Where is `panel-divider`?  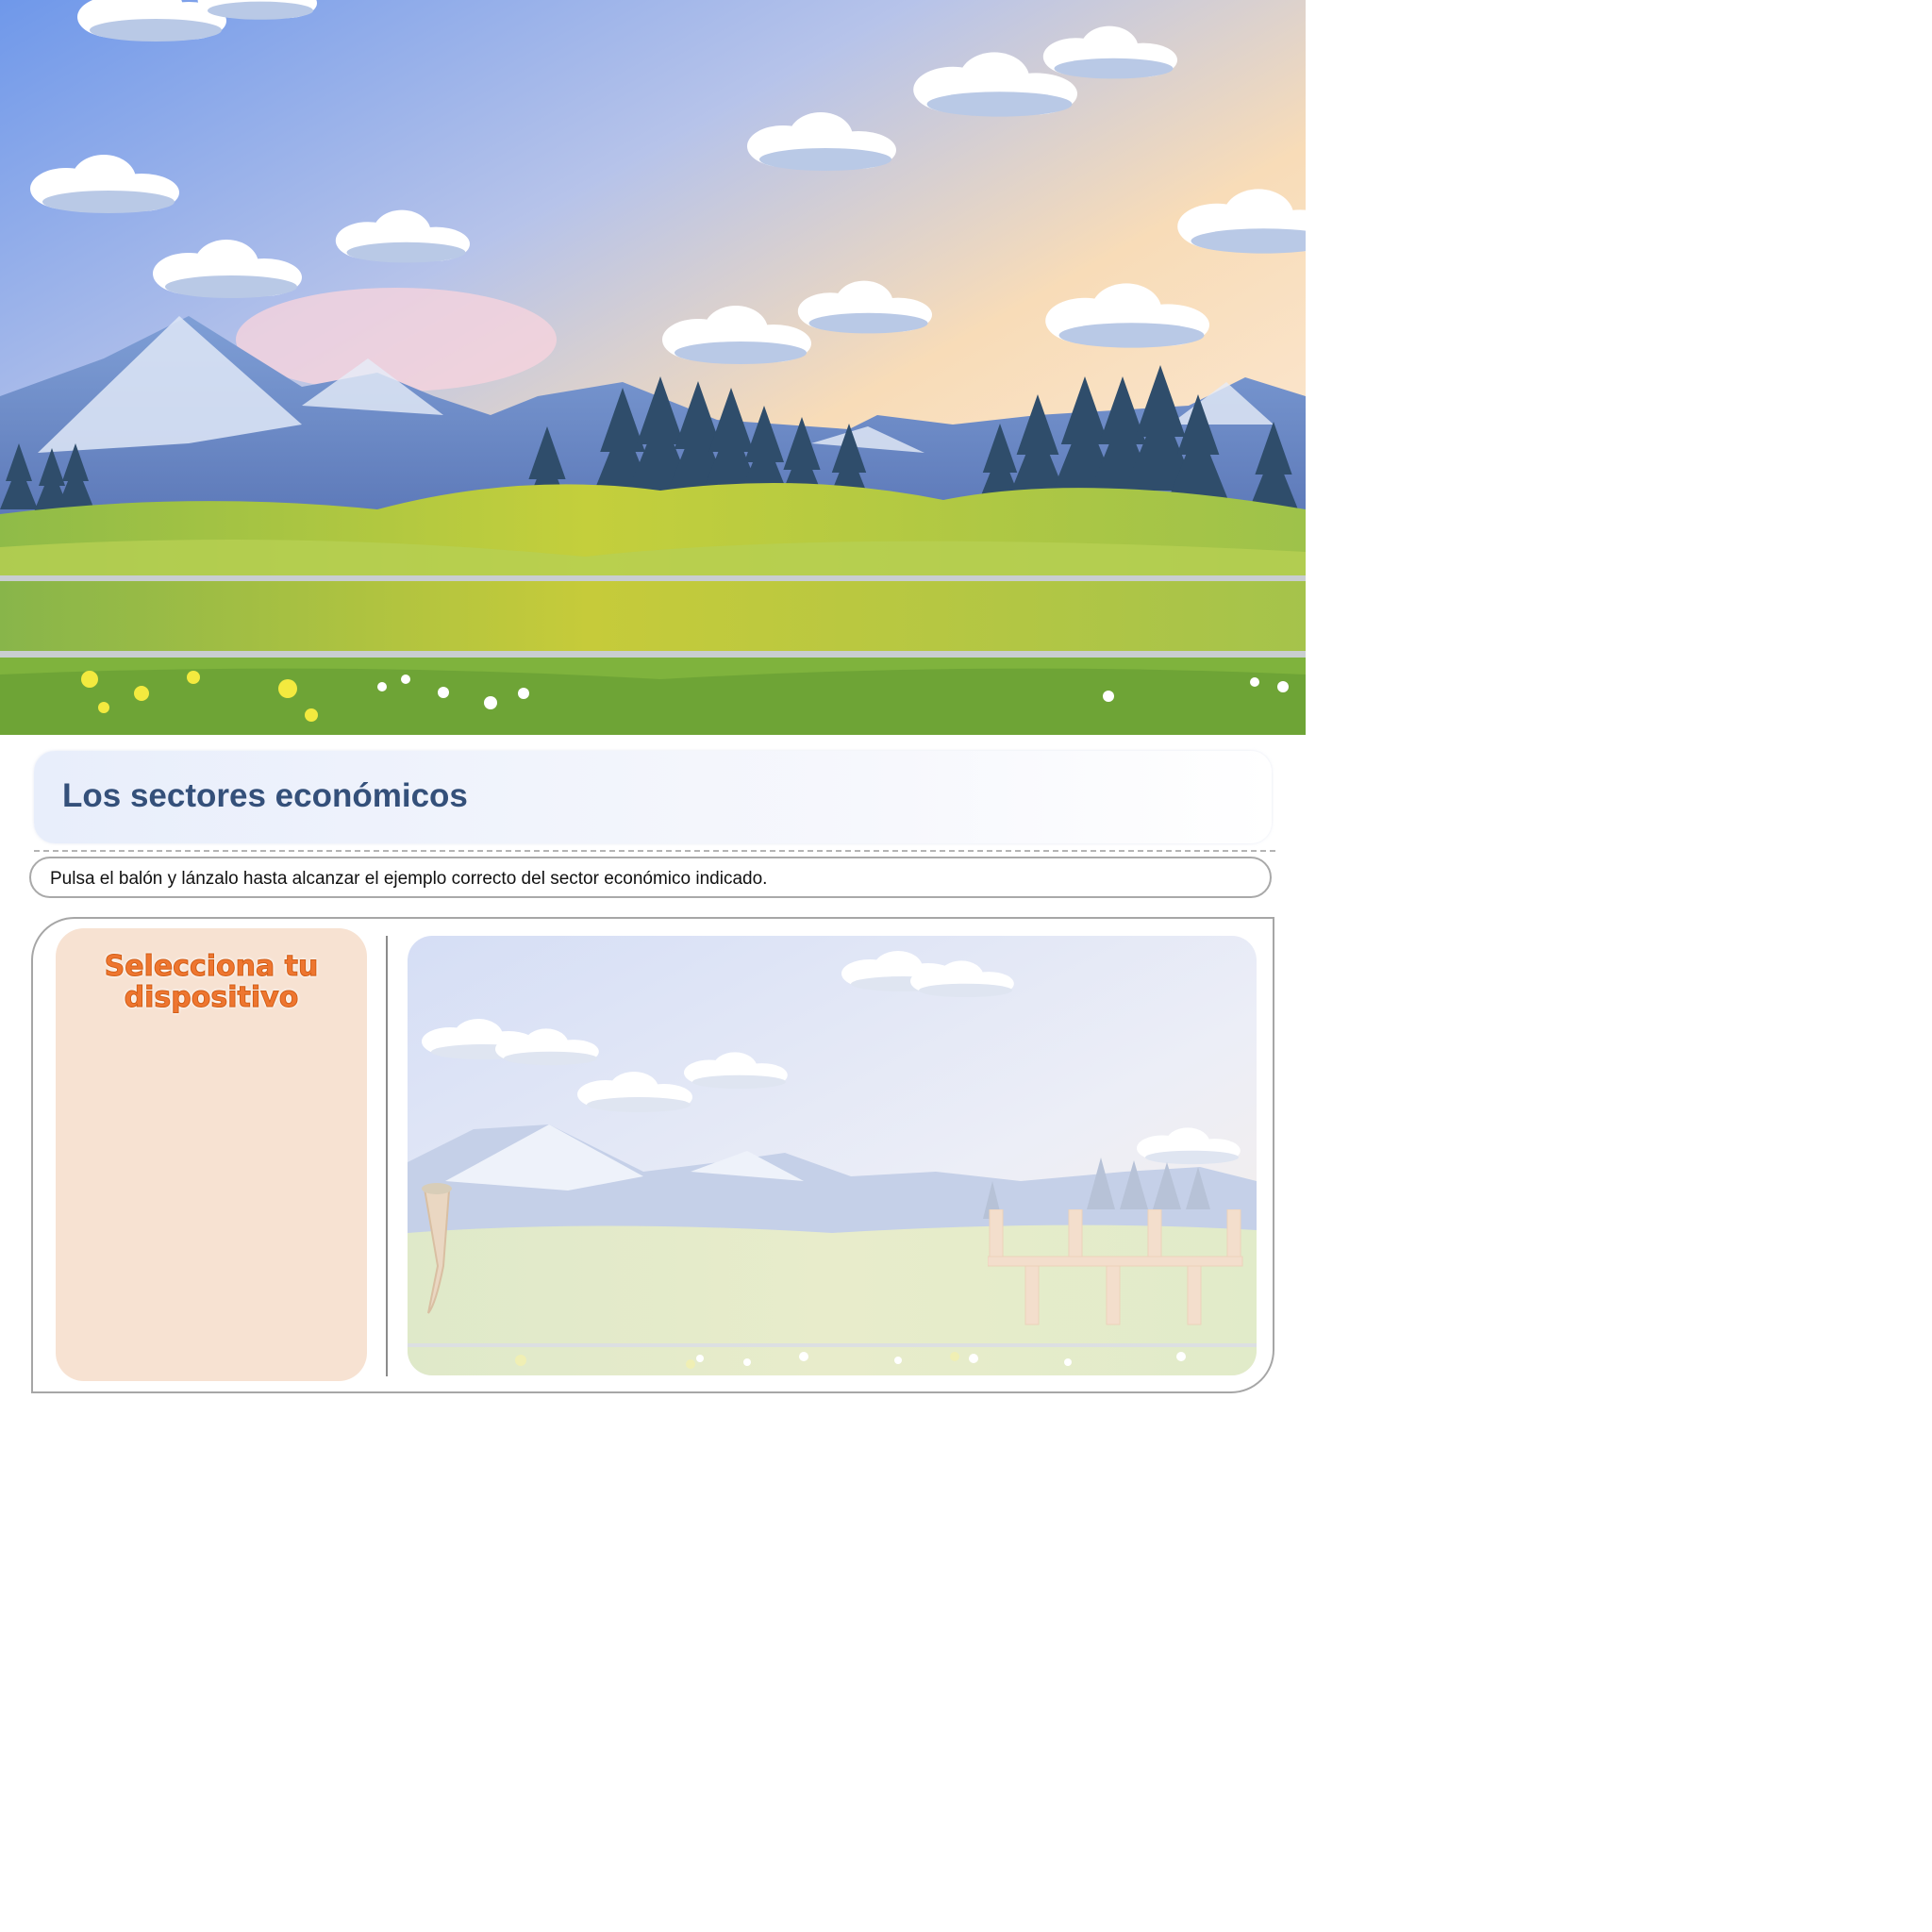
panel-divider is located at coordinates (387, 1156).